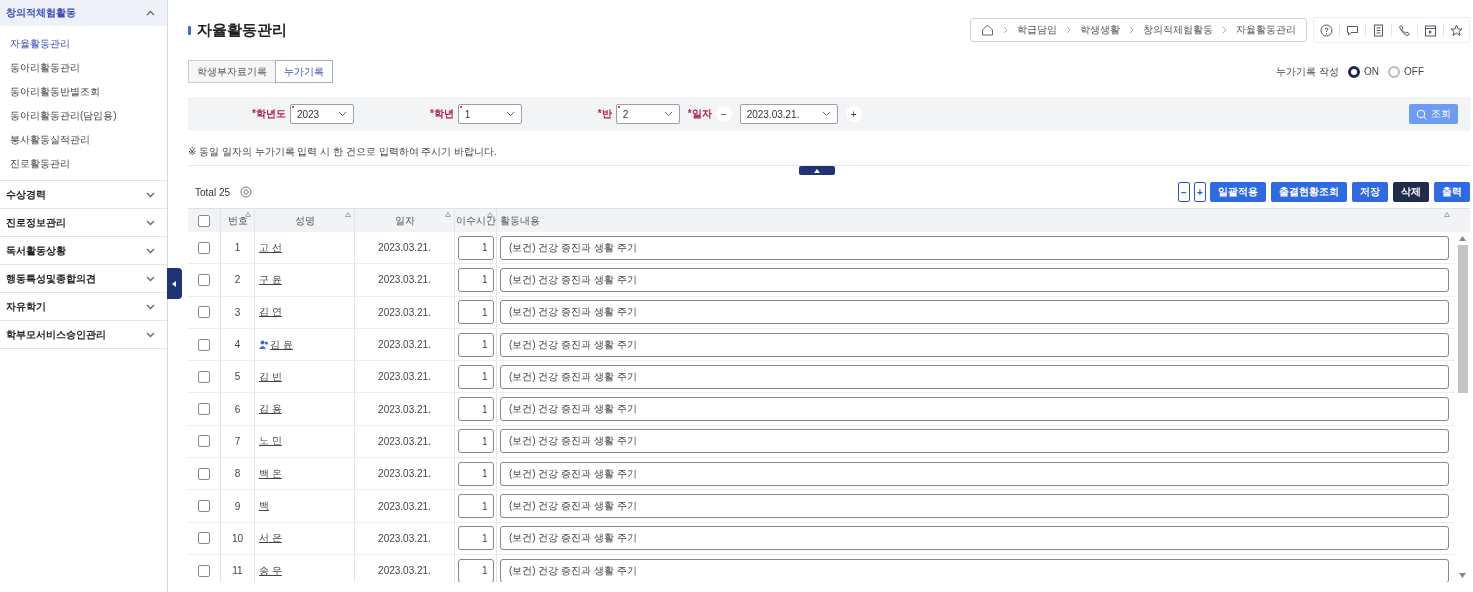  I want to click on tab: 학생부자료기록, so click(232, 71).